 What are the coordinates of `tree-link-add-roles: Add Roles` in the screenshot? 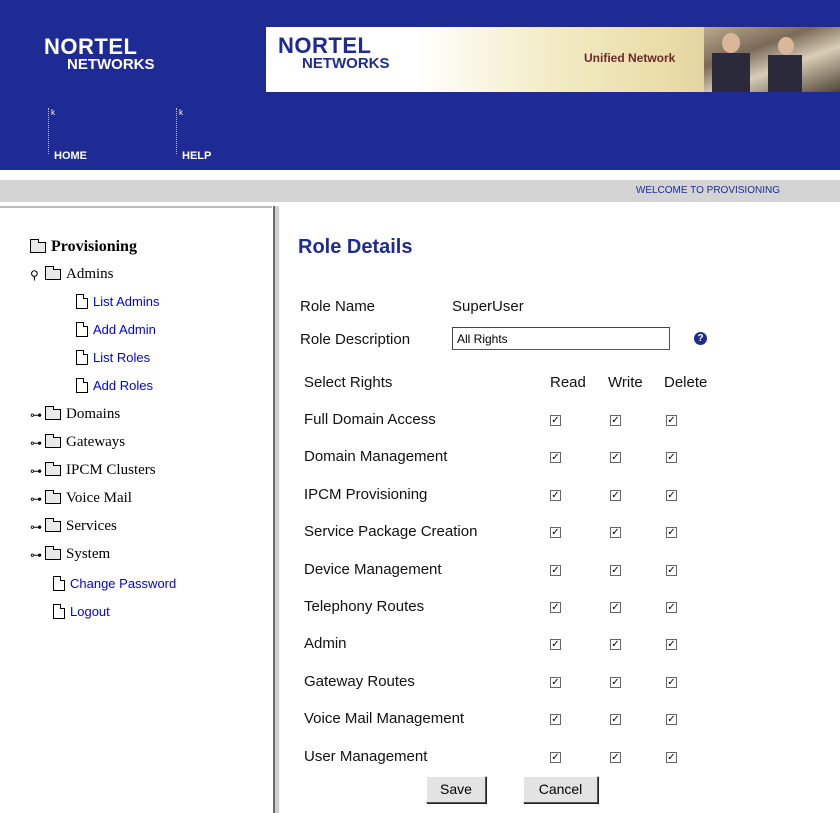 It's located at (114, 385).